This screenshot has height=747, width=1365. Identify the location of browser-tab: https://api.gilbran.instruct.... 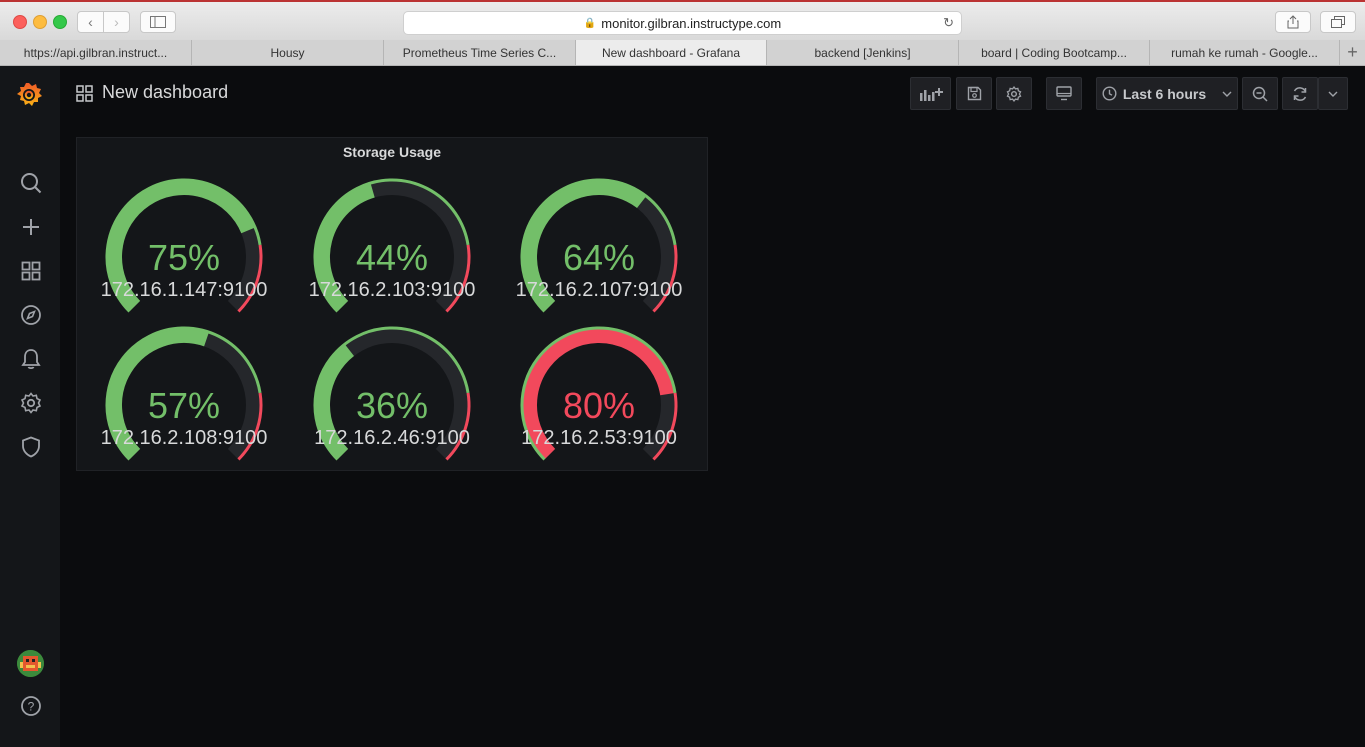
(96, 52).